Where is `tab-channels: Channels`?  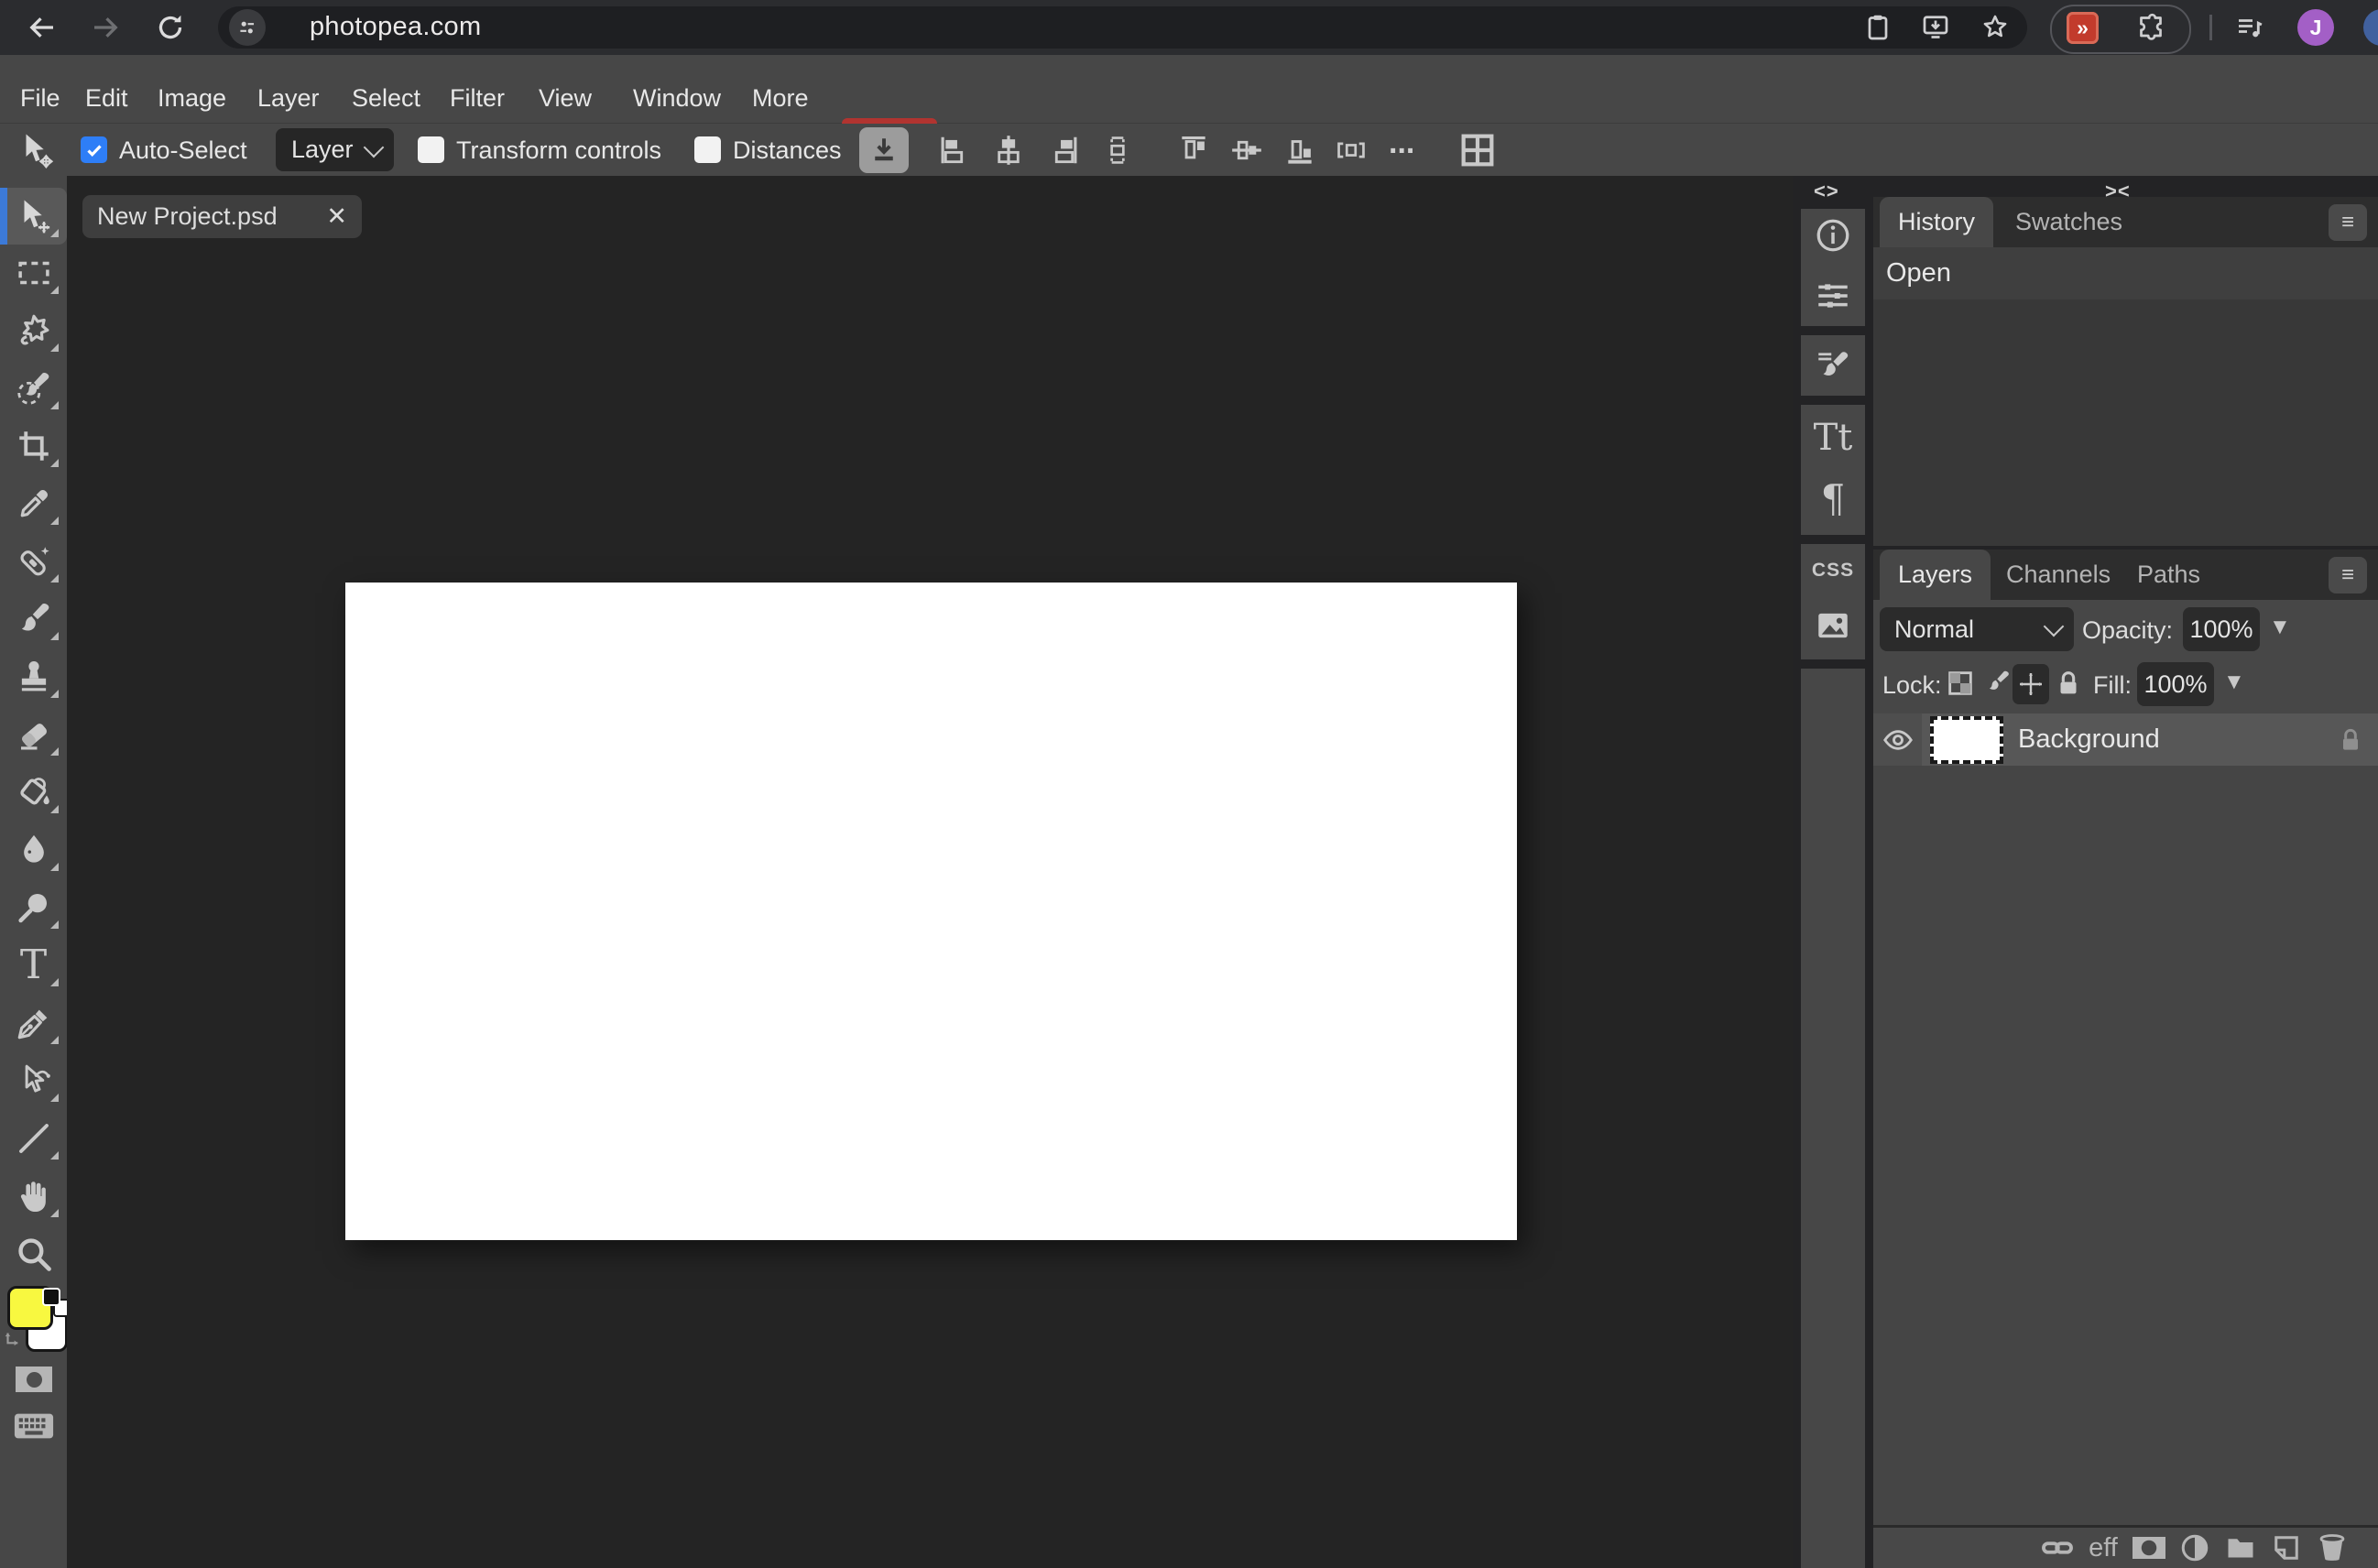 tab-channels: Channels is located at coordinates (2058, 575).